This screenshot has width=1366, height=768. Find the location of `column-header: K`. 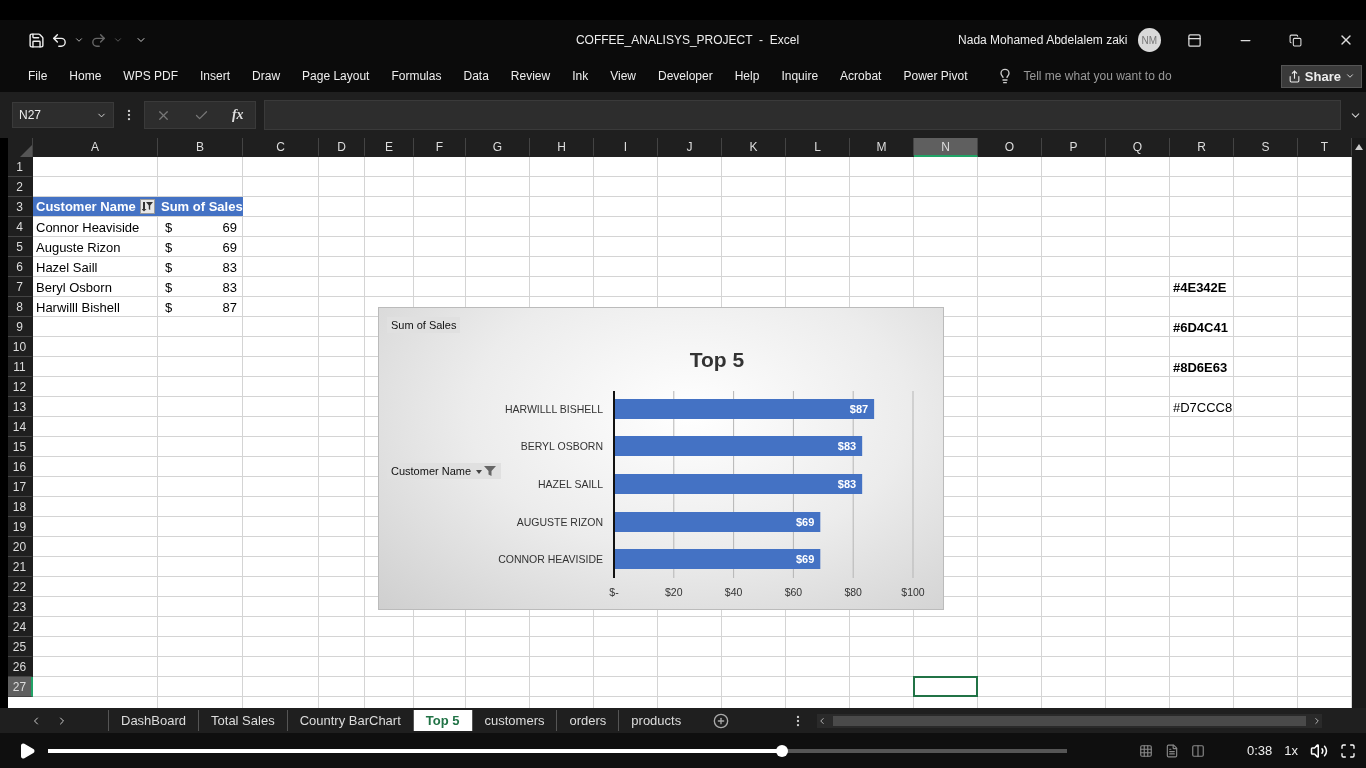

column-header: K is located at coordinates (754, 147).